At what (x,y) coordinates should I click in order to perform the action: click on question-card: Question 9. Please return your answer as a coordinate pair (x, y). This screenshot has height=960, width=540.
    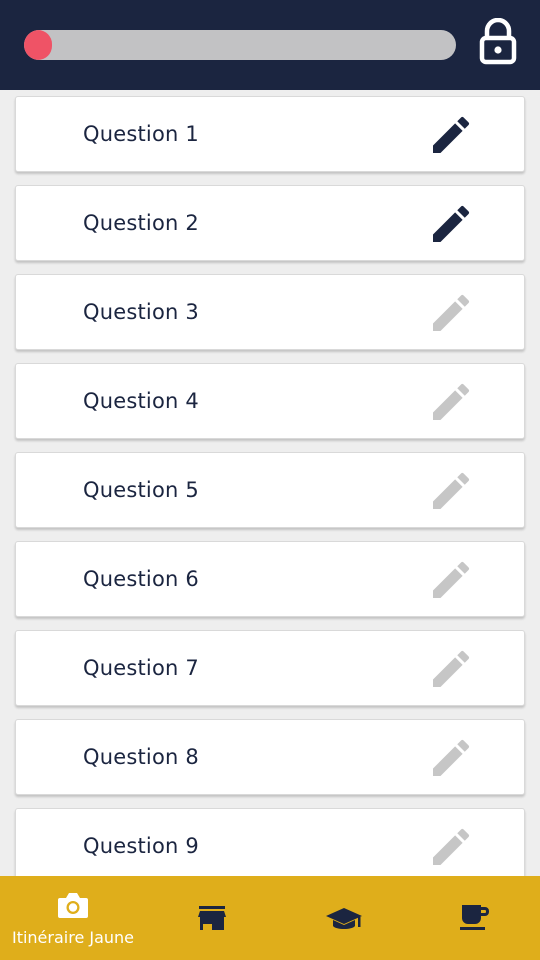
    Looking at the image, I should click on (270, 846).